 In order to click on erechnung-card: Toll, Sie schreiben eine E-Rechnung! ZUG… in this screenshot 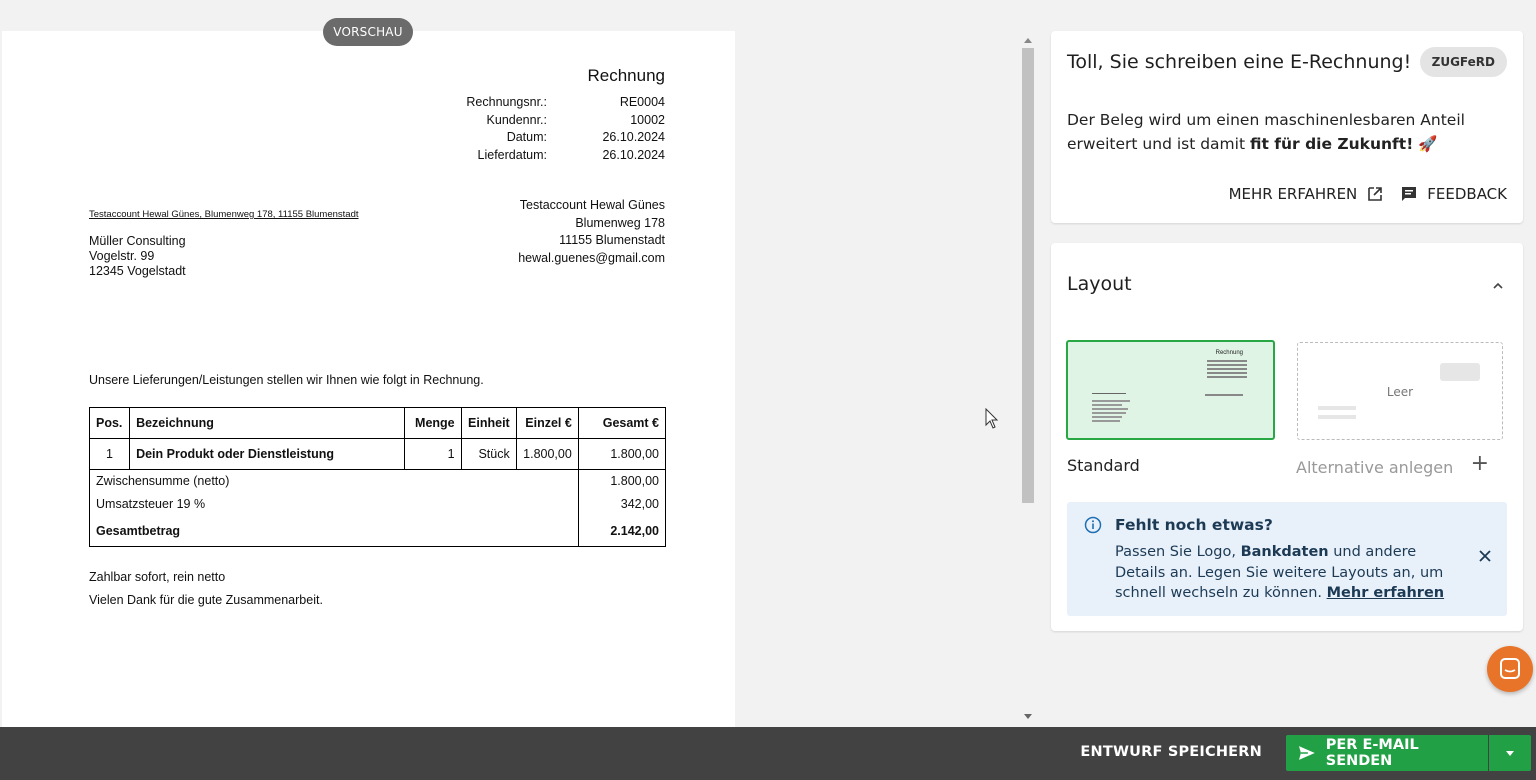, I will do `click(1287, 127)`.